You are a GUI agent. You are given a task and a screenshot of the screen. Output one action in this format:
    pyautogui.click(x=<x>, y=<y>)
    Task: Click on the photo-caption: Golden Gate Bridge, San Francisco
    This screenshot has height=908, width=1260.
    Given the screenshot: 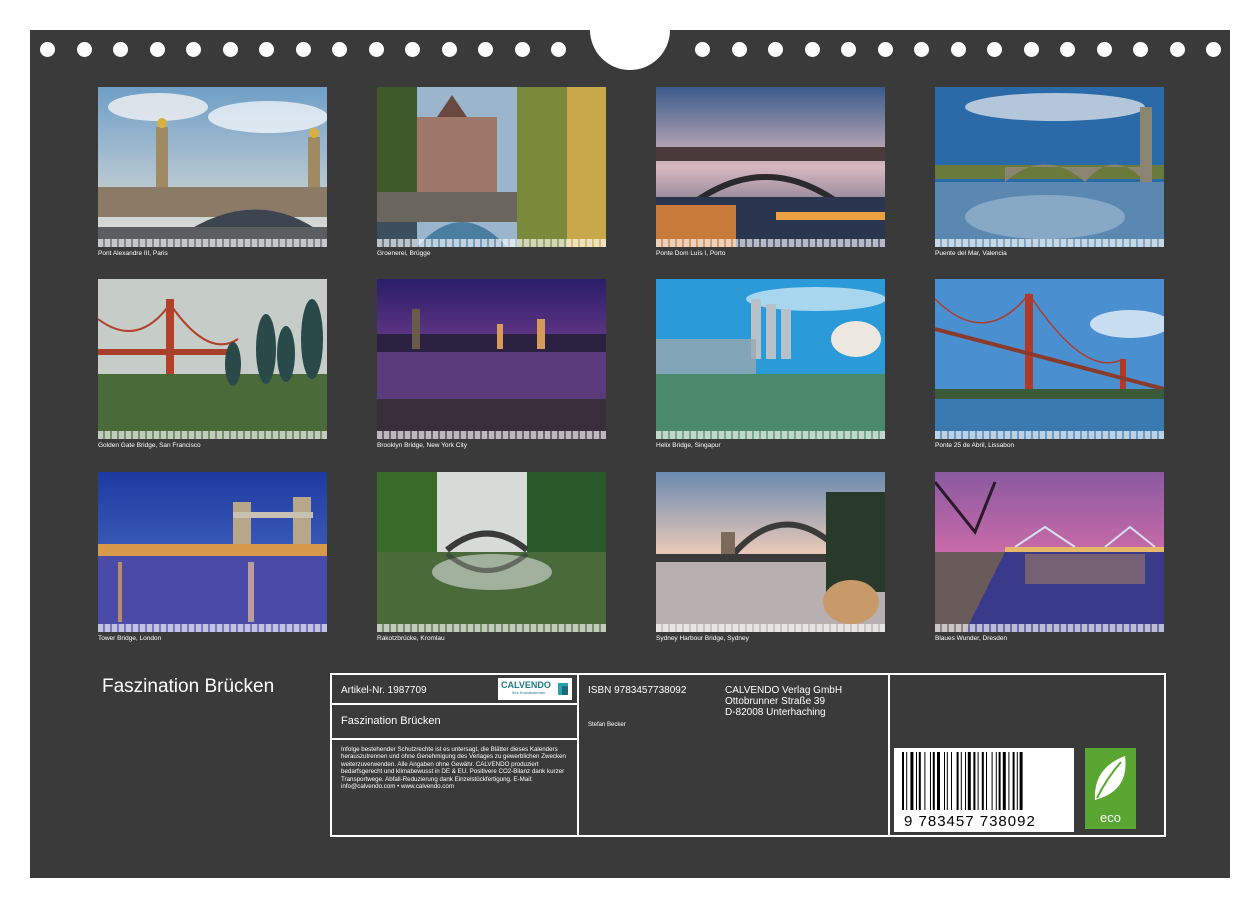 What is the action you would take?
    pyautogui.click(x=149, y=445)
    